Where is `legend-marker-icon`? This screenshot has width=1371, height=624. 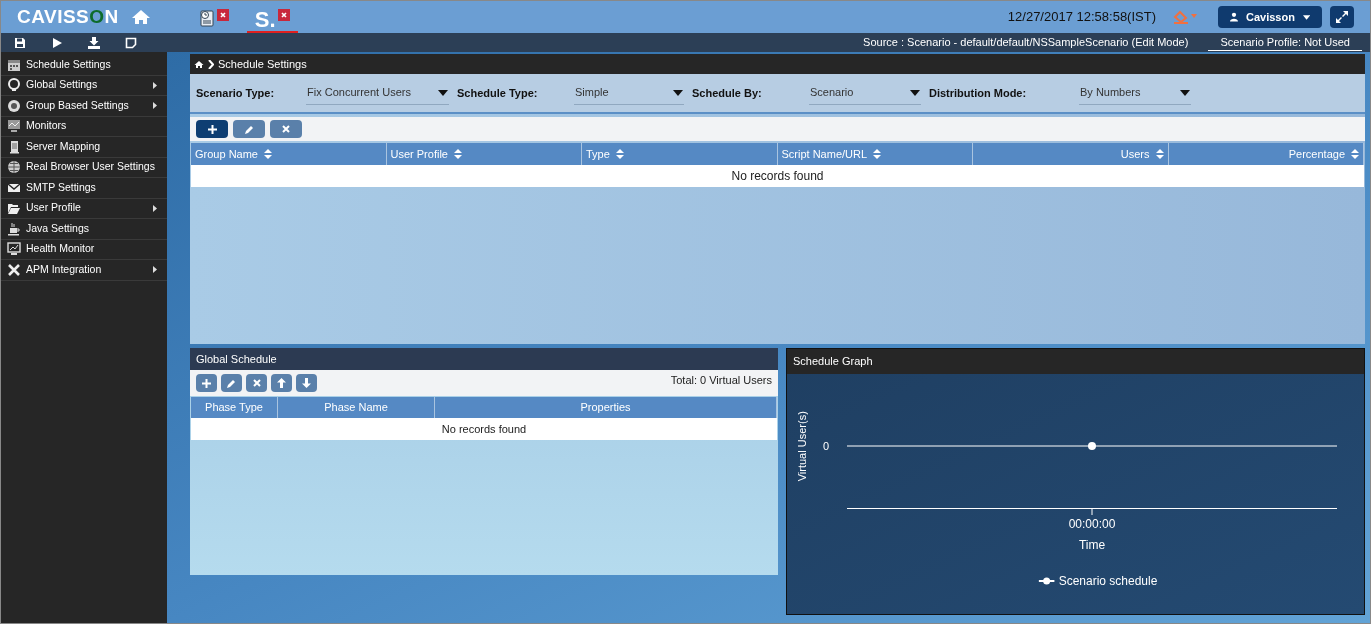
legend-marker-icon is located at coordinates (1046, 581).